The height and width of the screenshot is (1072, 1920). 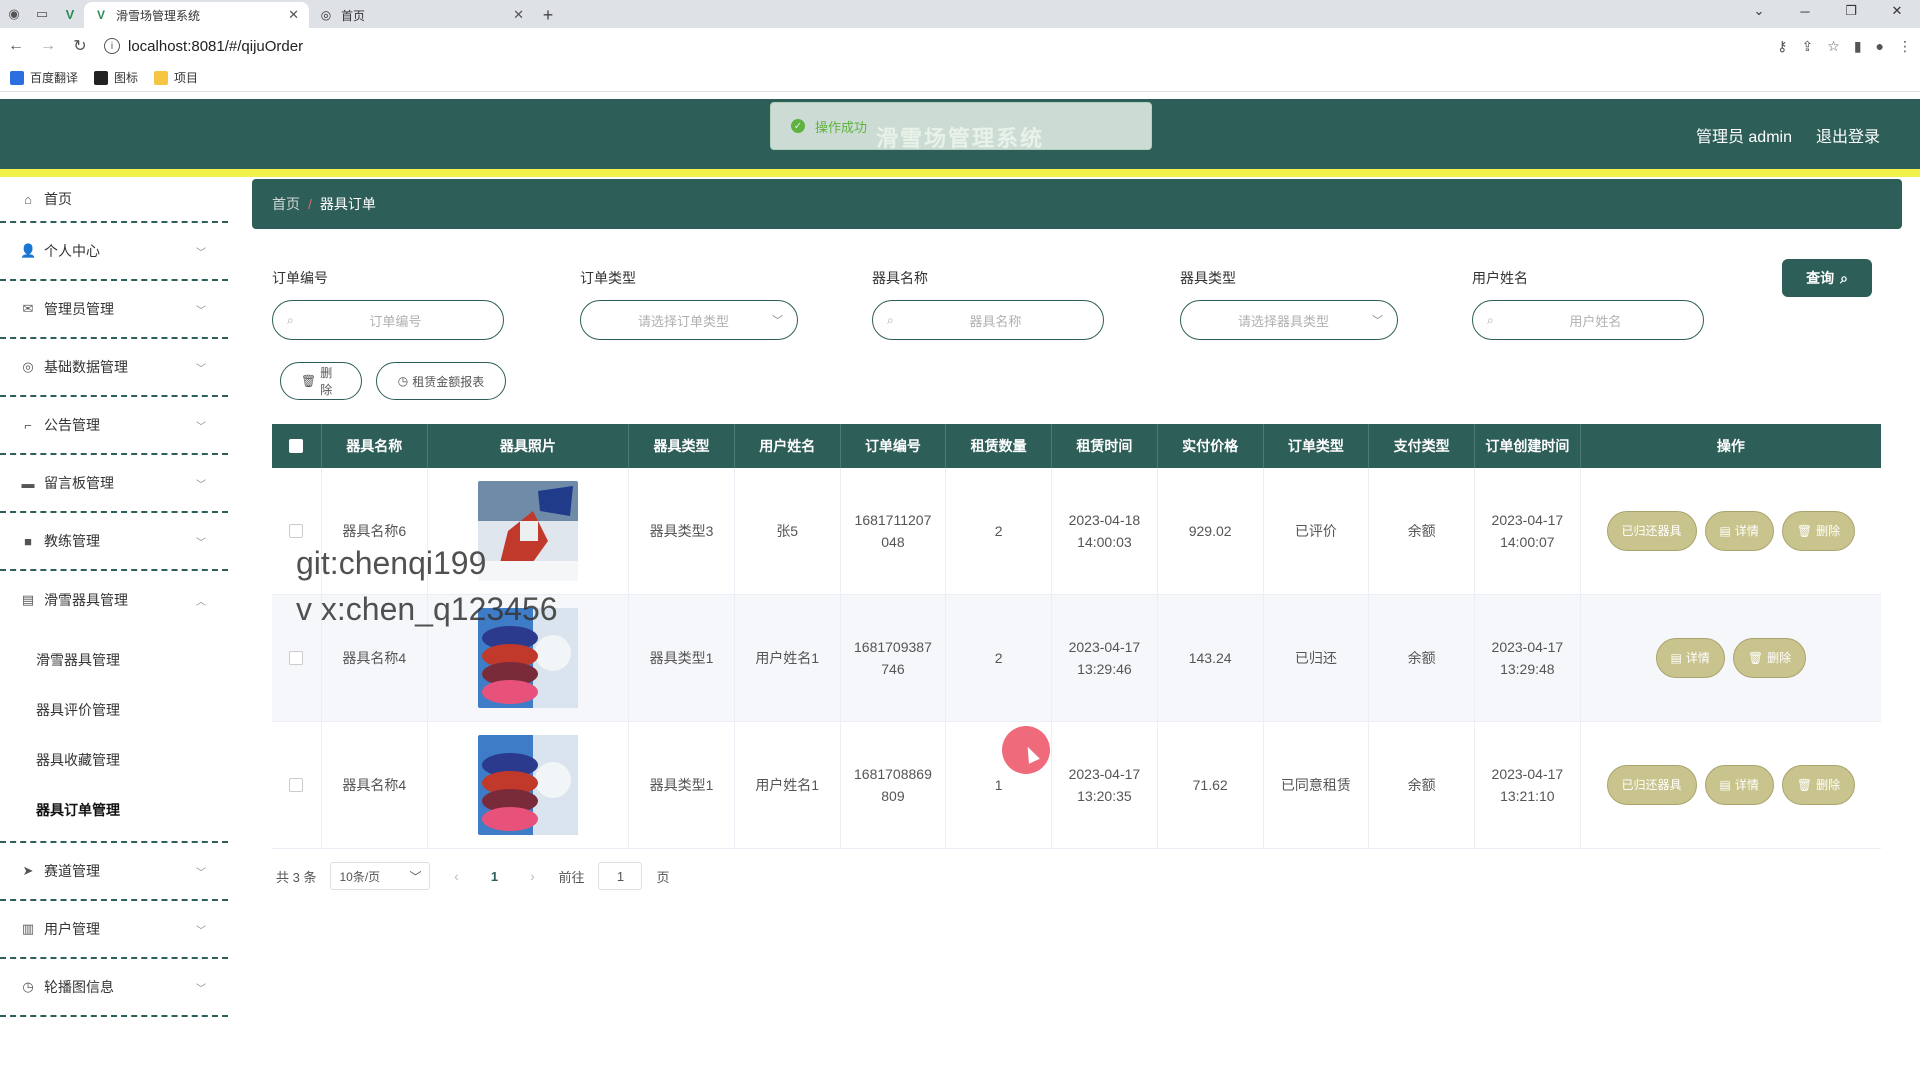 I want to click on equipment-name-input: ⌕ 器具名称, so click(x=988, y=320).